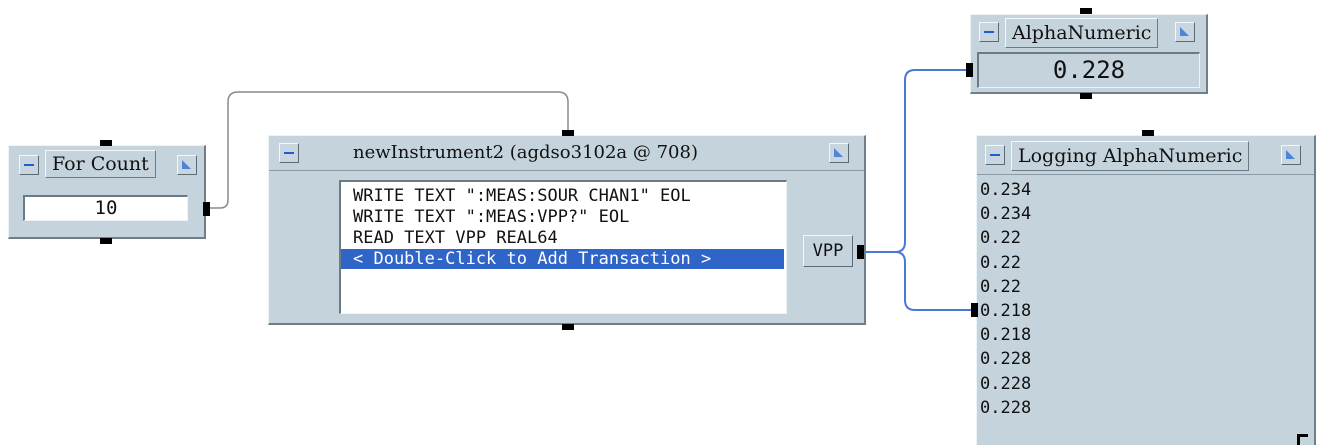 The image size is (1321, 445). Describe the element at coordinates (106, 143) in the screenshot. I see `for-count-sequence-in-pin` at that location.